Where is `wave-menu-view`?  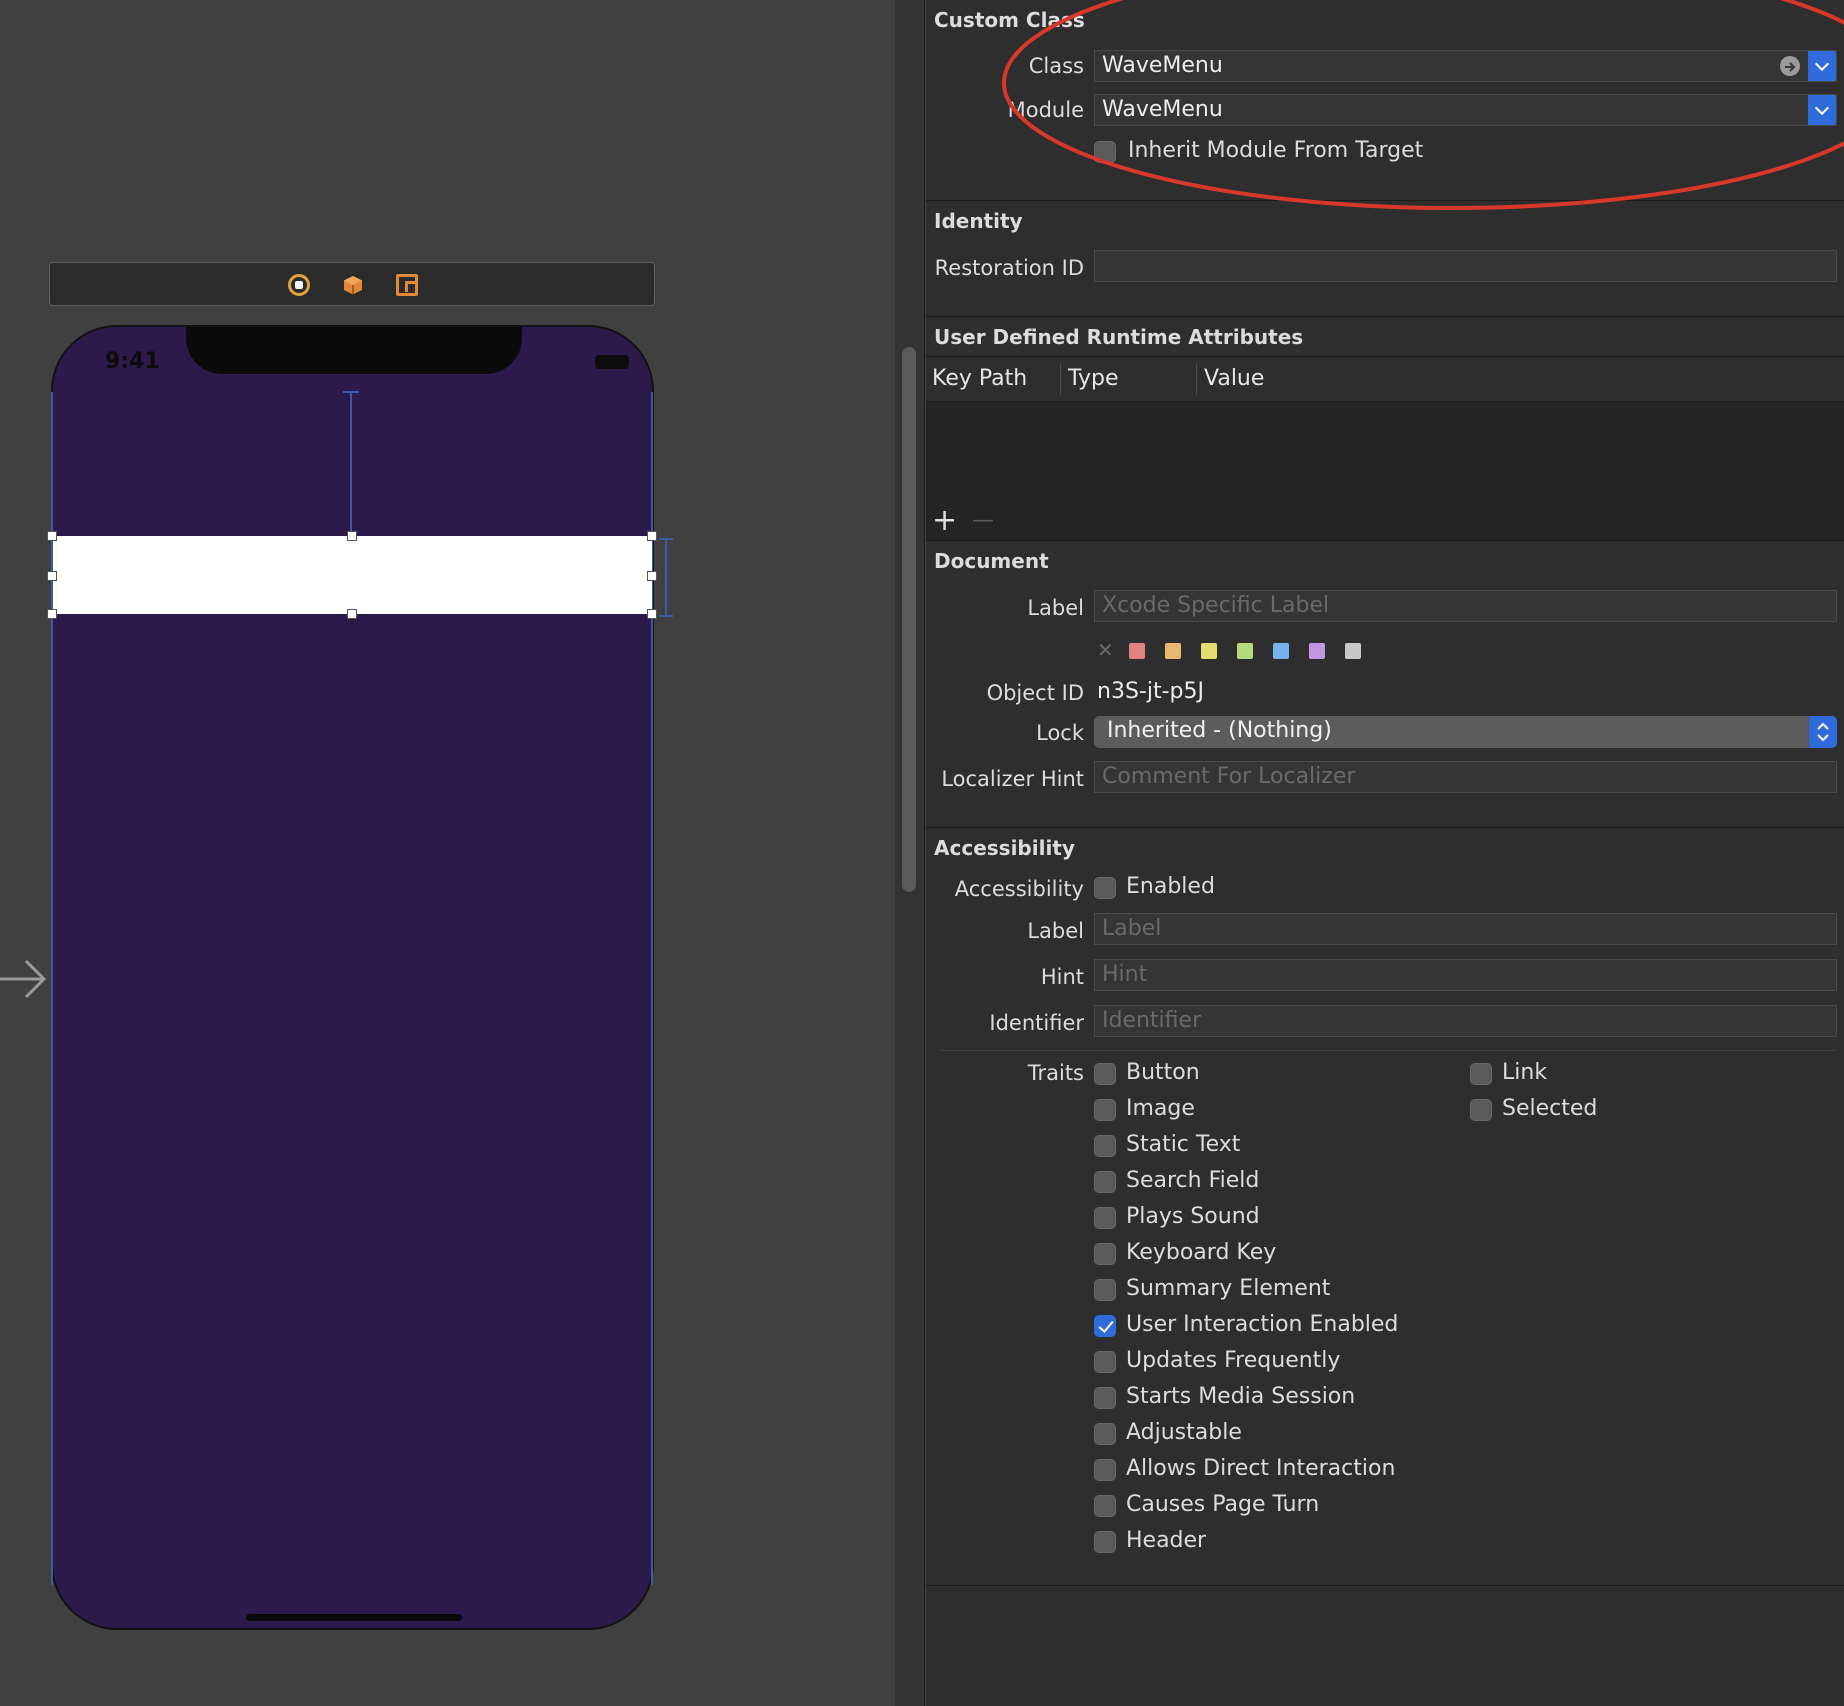 wave-menu-view is located at coordinates (352, 575).